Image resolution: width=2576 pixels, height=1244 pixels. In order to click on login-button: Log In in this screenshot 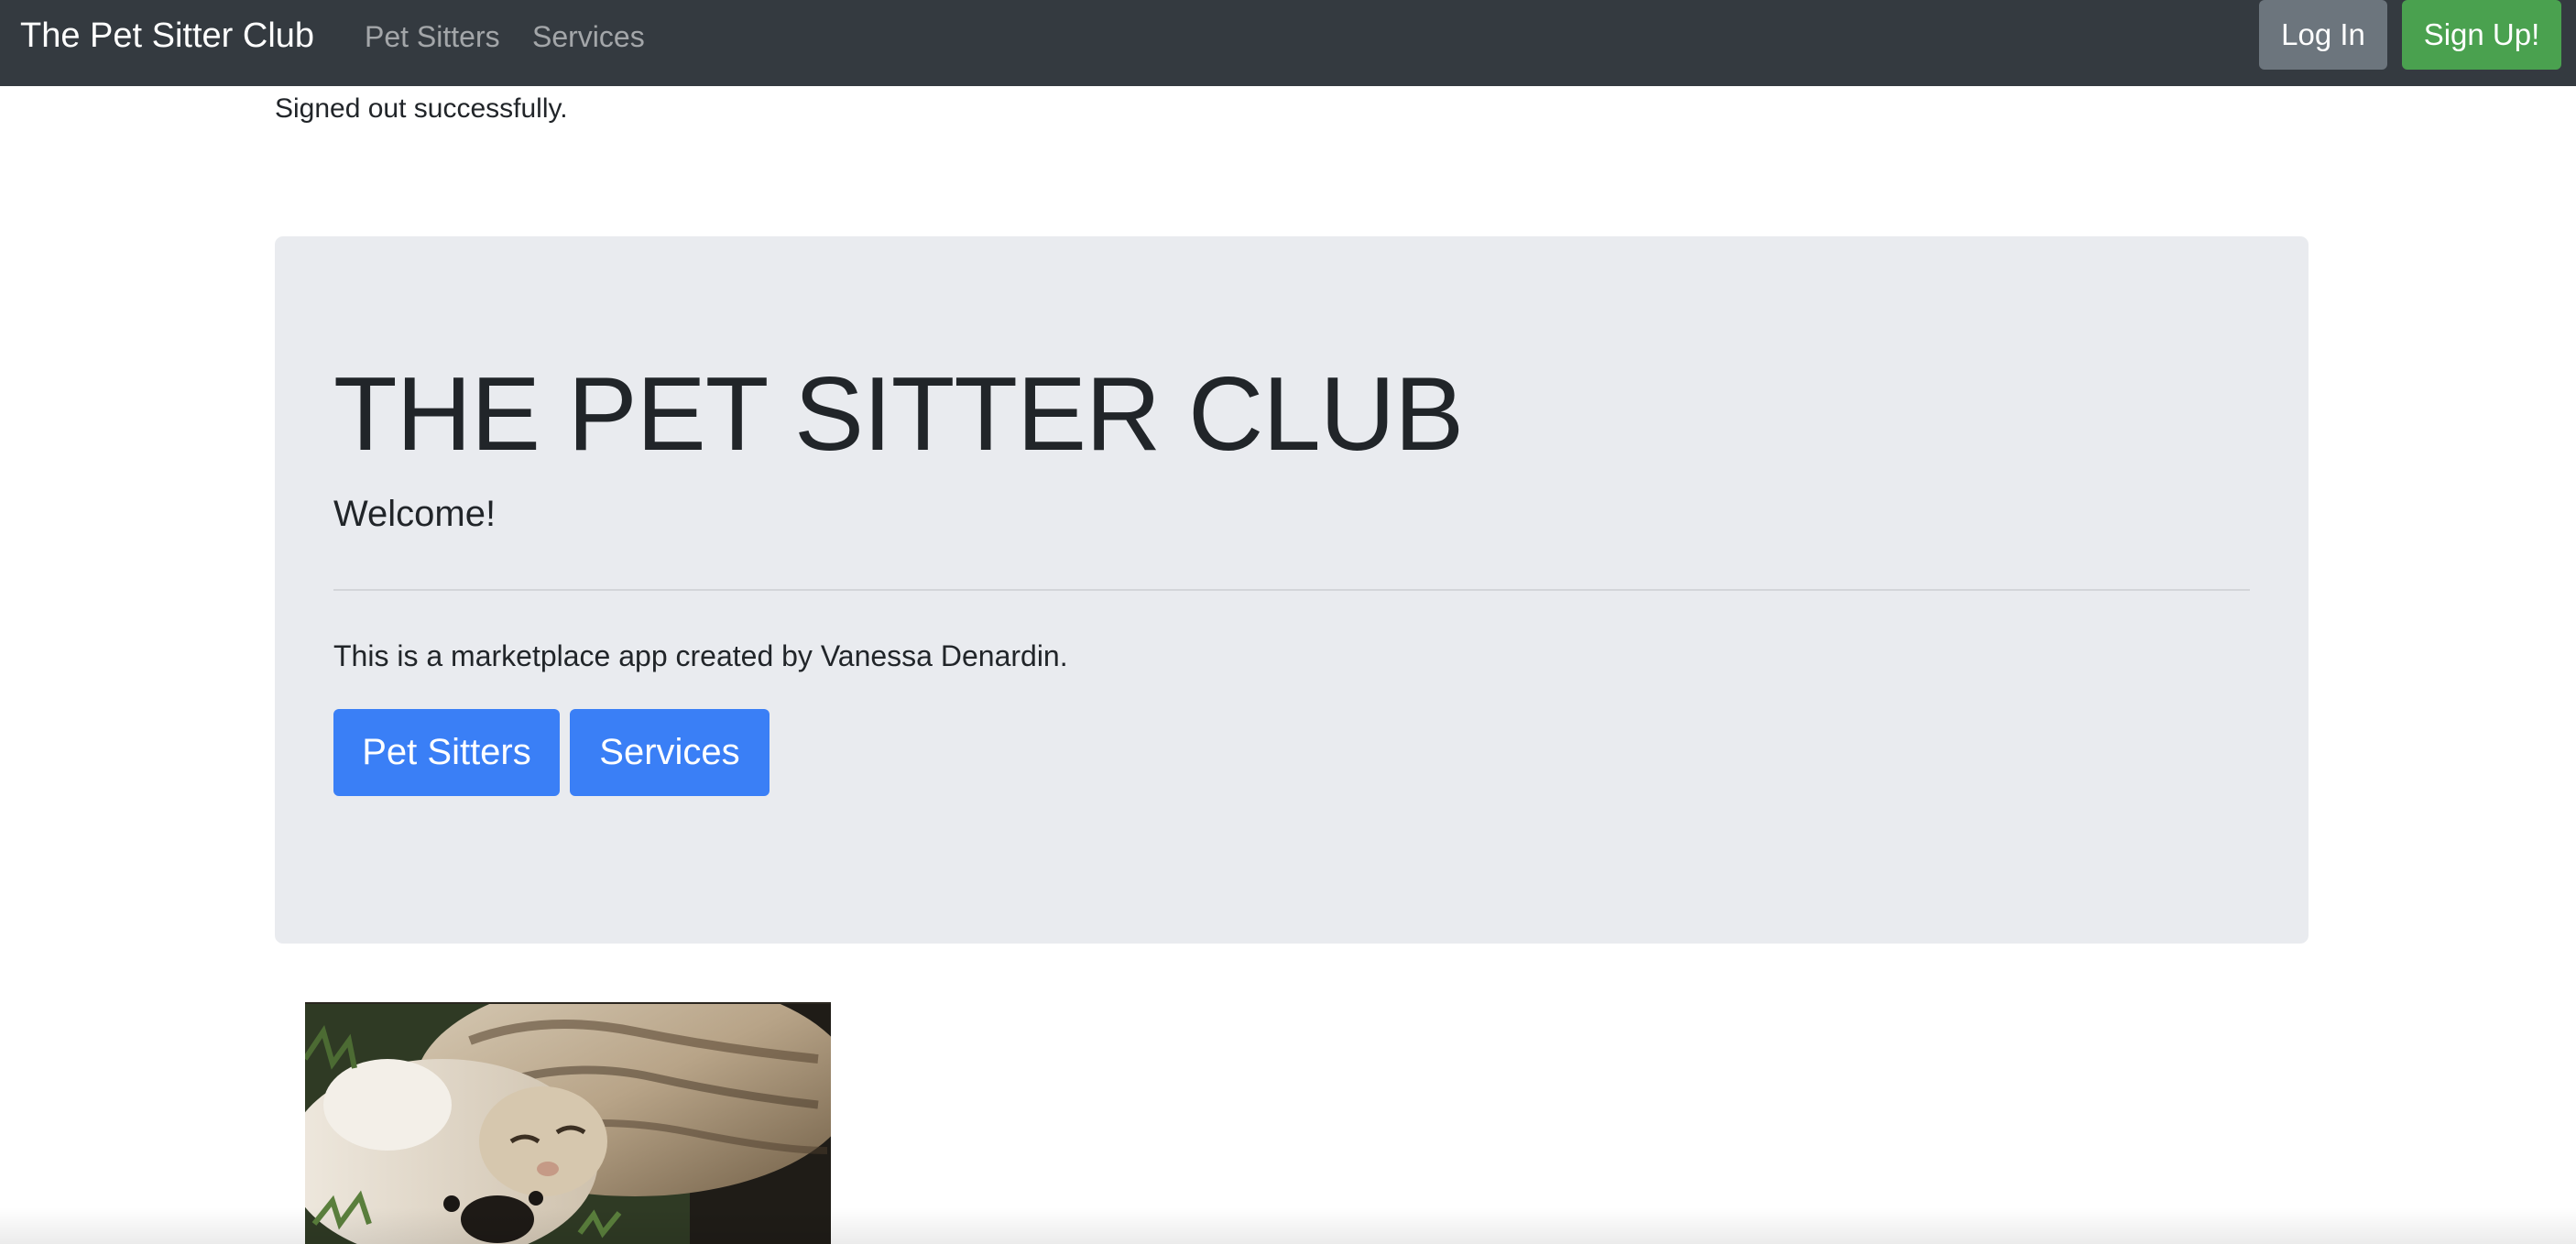, I will do `click(2323, 35)`.